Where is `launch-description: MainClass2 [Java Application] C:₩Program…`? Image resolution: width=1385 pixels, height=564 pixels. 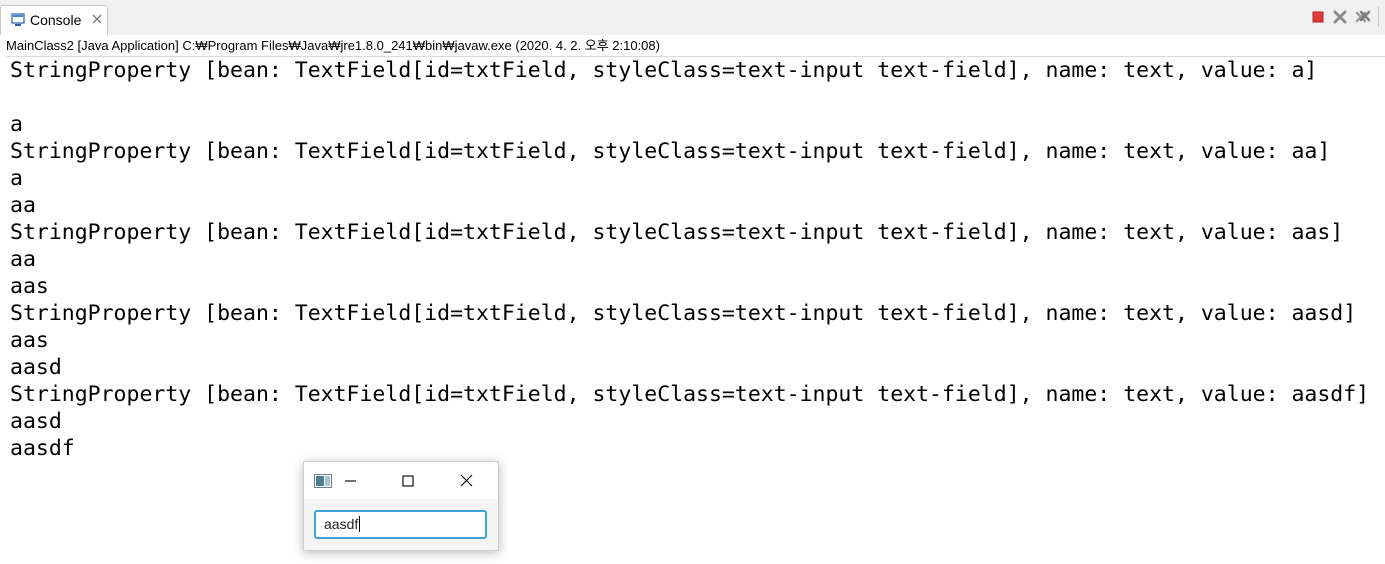
launch-description: MainClass2 [Java Application] C:₩Program… is located at coordinates (695, 46).